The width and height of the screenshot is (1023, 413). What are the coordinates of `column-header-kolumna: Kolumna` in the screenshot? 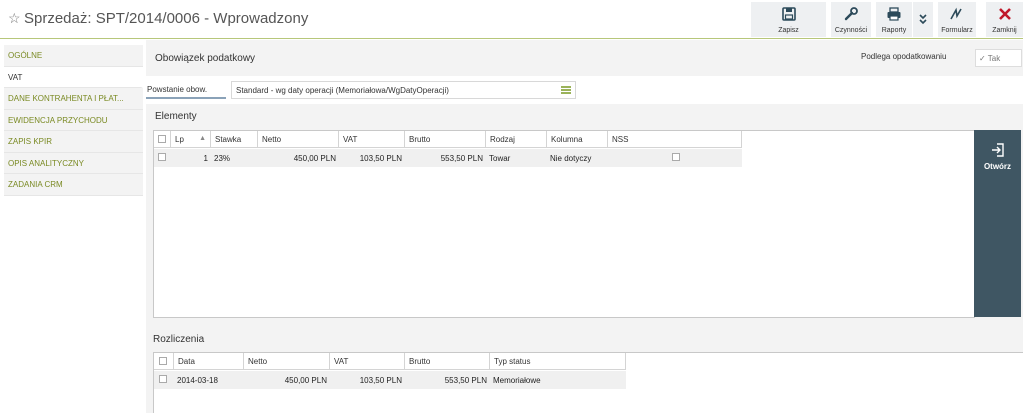 It's located at (577, 139).